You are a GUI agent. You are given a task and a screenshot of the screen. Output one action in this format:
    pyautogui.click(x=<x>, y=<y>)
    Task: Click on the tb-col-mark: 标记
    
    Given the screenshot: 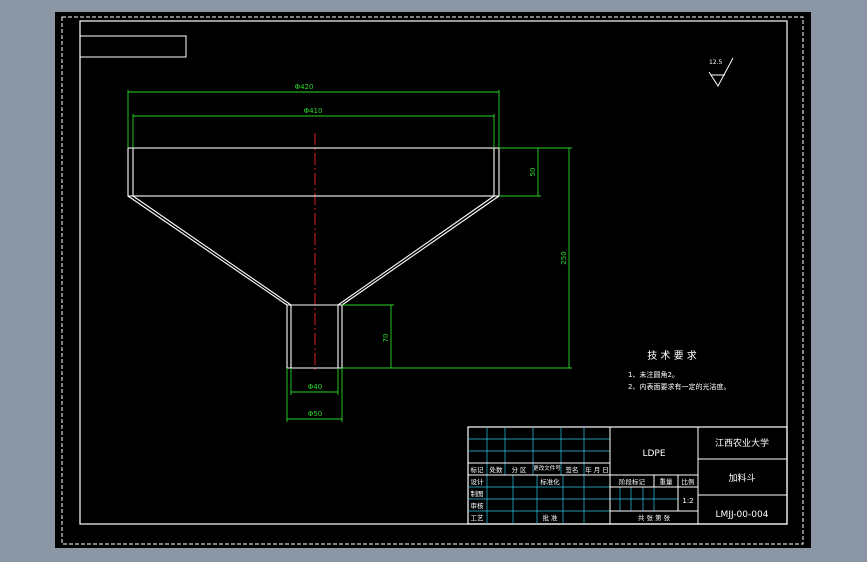 What is the action you would take?
    pyautogui.click(x=478, y=469)
    